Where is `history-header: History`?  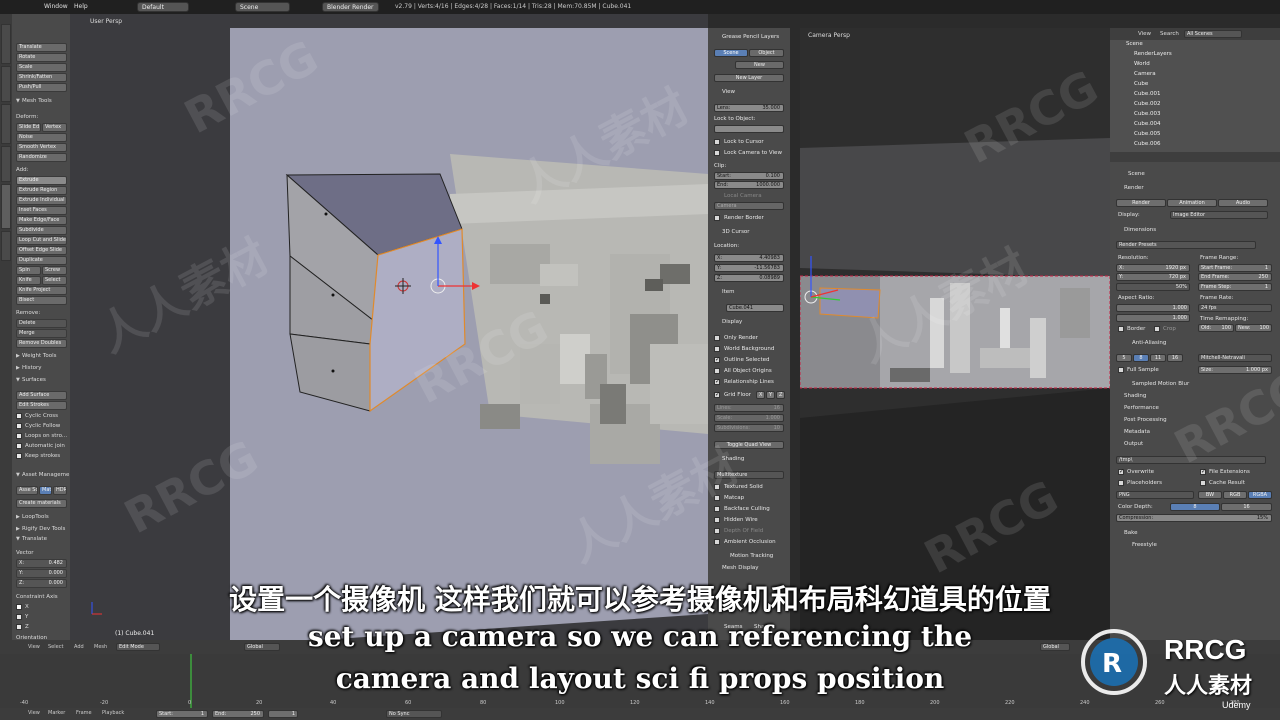 history-header: History is located at coordinates (32, 368).